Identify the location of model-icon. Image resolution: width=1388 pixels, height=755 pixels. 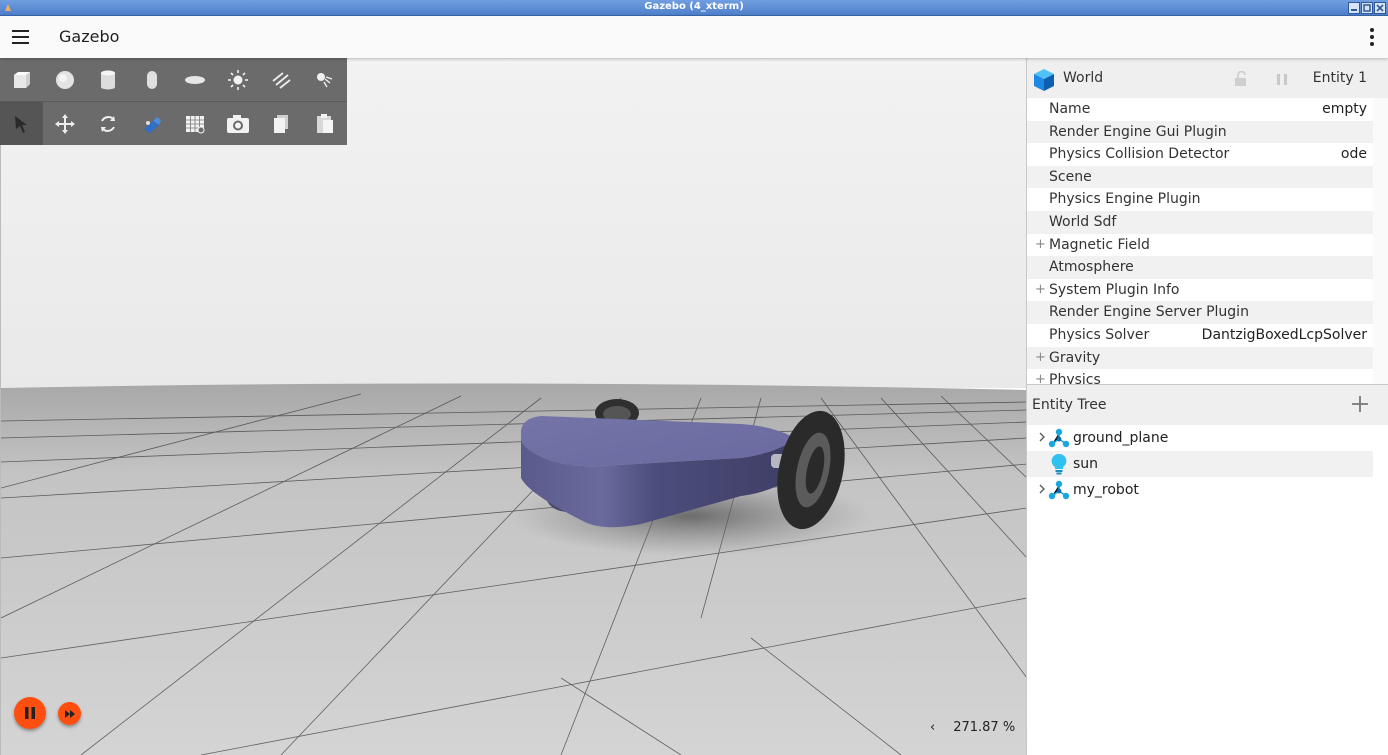
(1059, 438).